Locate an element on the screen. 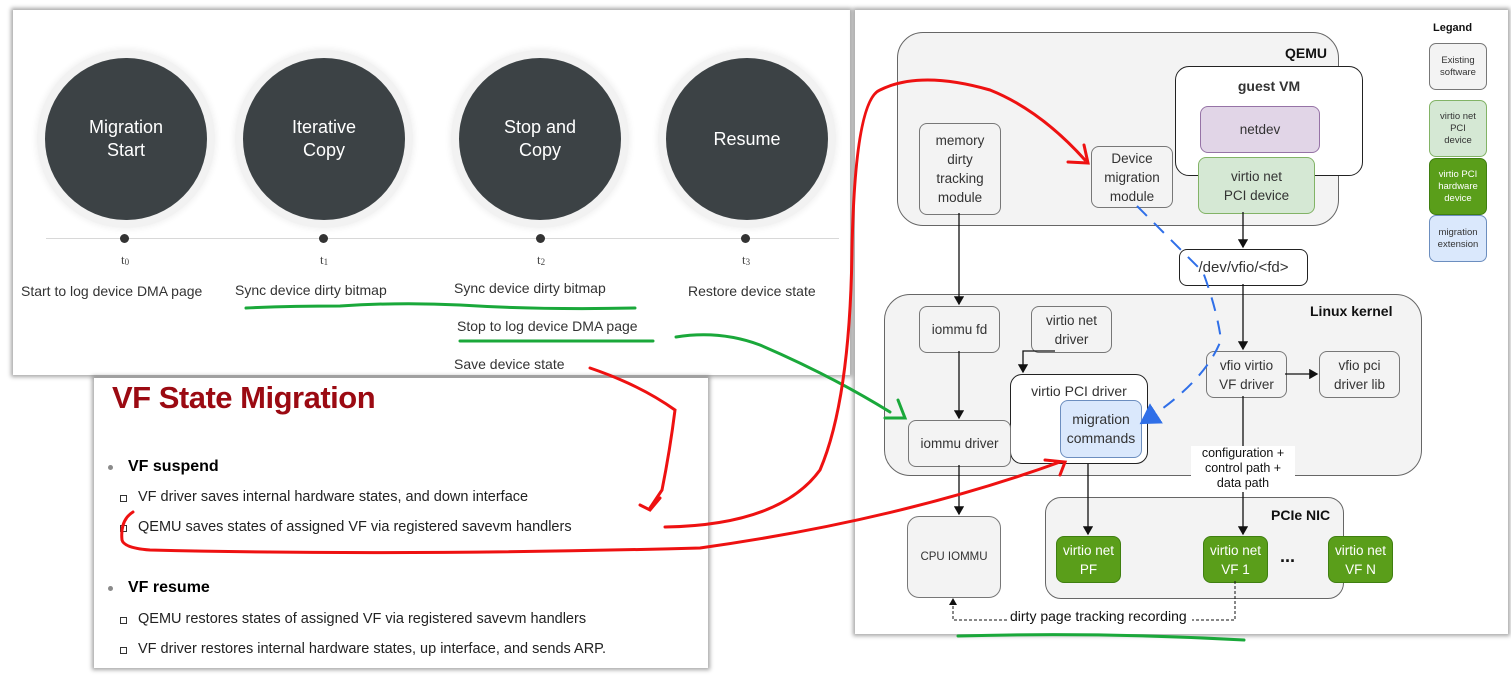  phase-label: Migration Start is located at coordinates (126, 138).